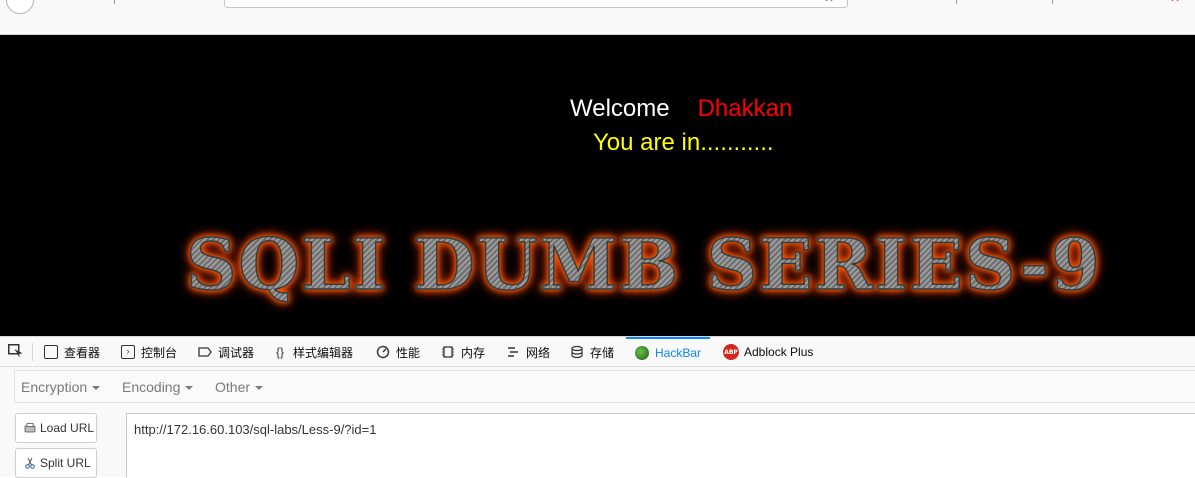 The image size is (1195, 478). What do you see at coordinates (323, 352) in the screenshot?
I see `tab-label: 样式编辑器` at bounding box center [323, 352].